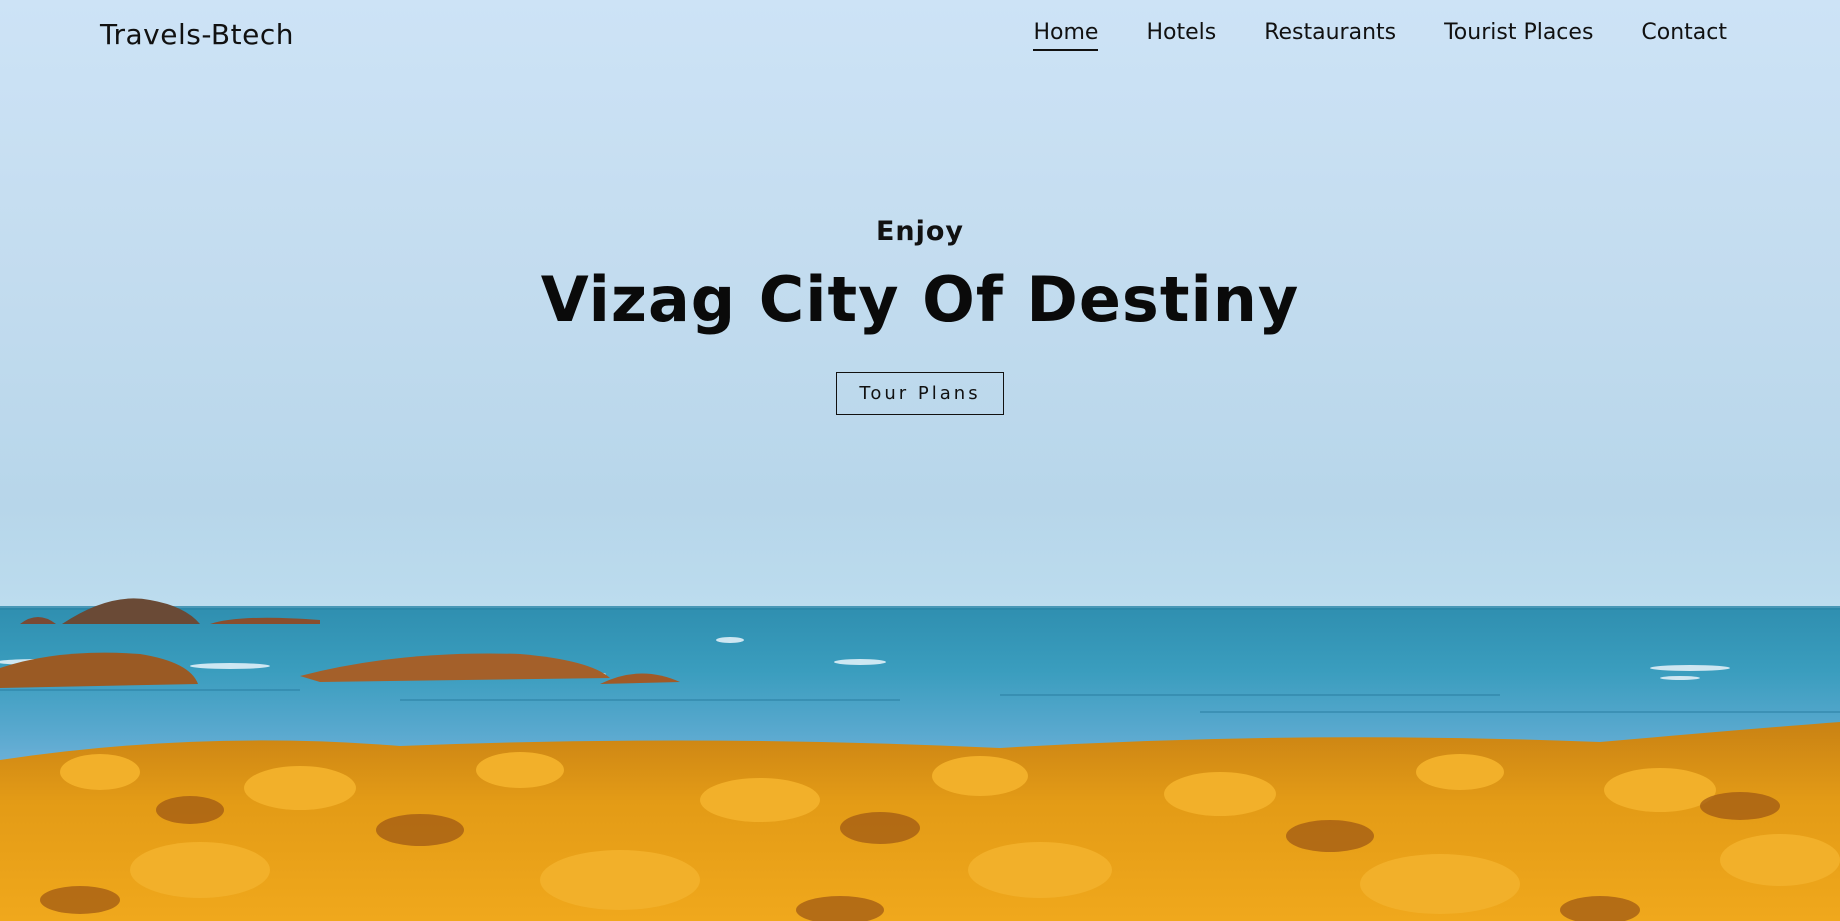  I want to click on hero-title: Vizag City Of Destiny, so click(920, 299).